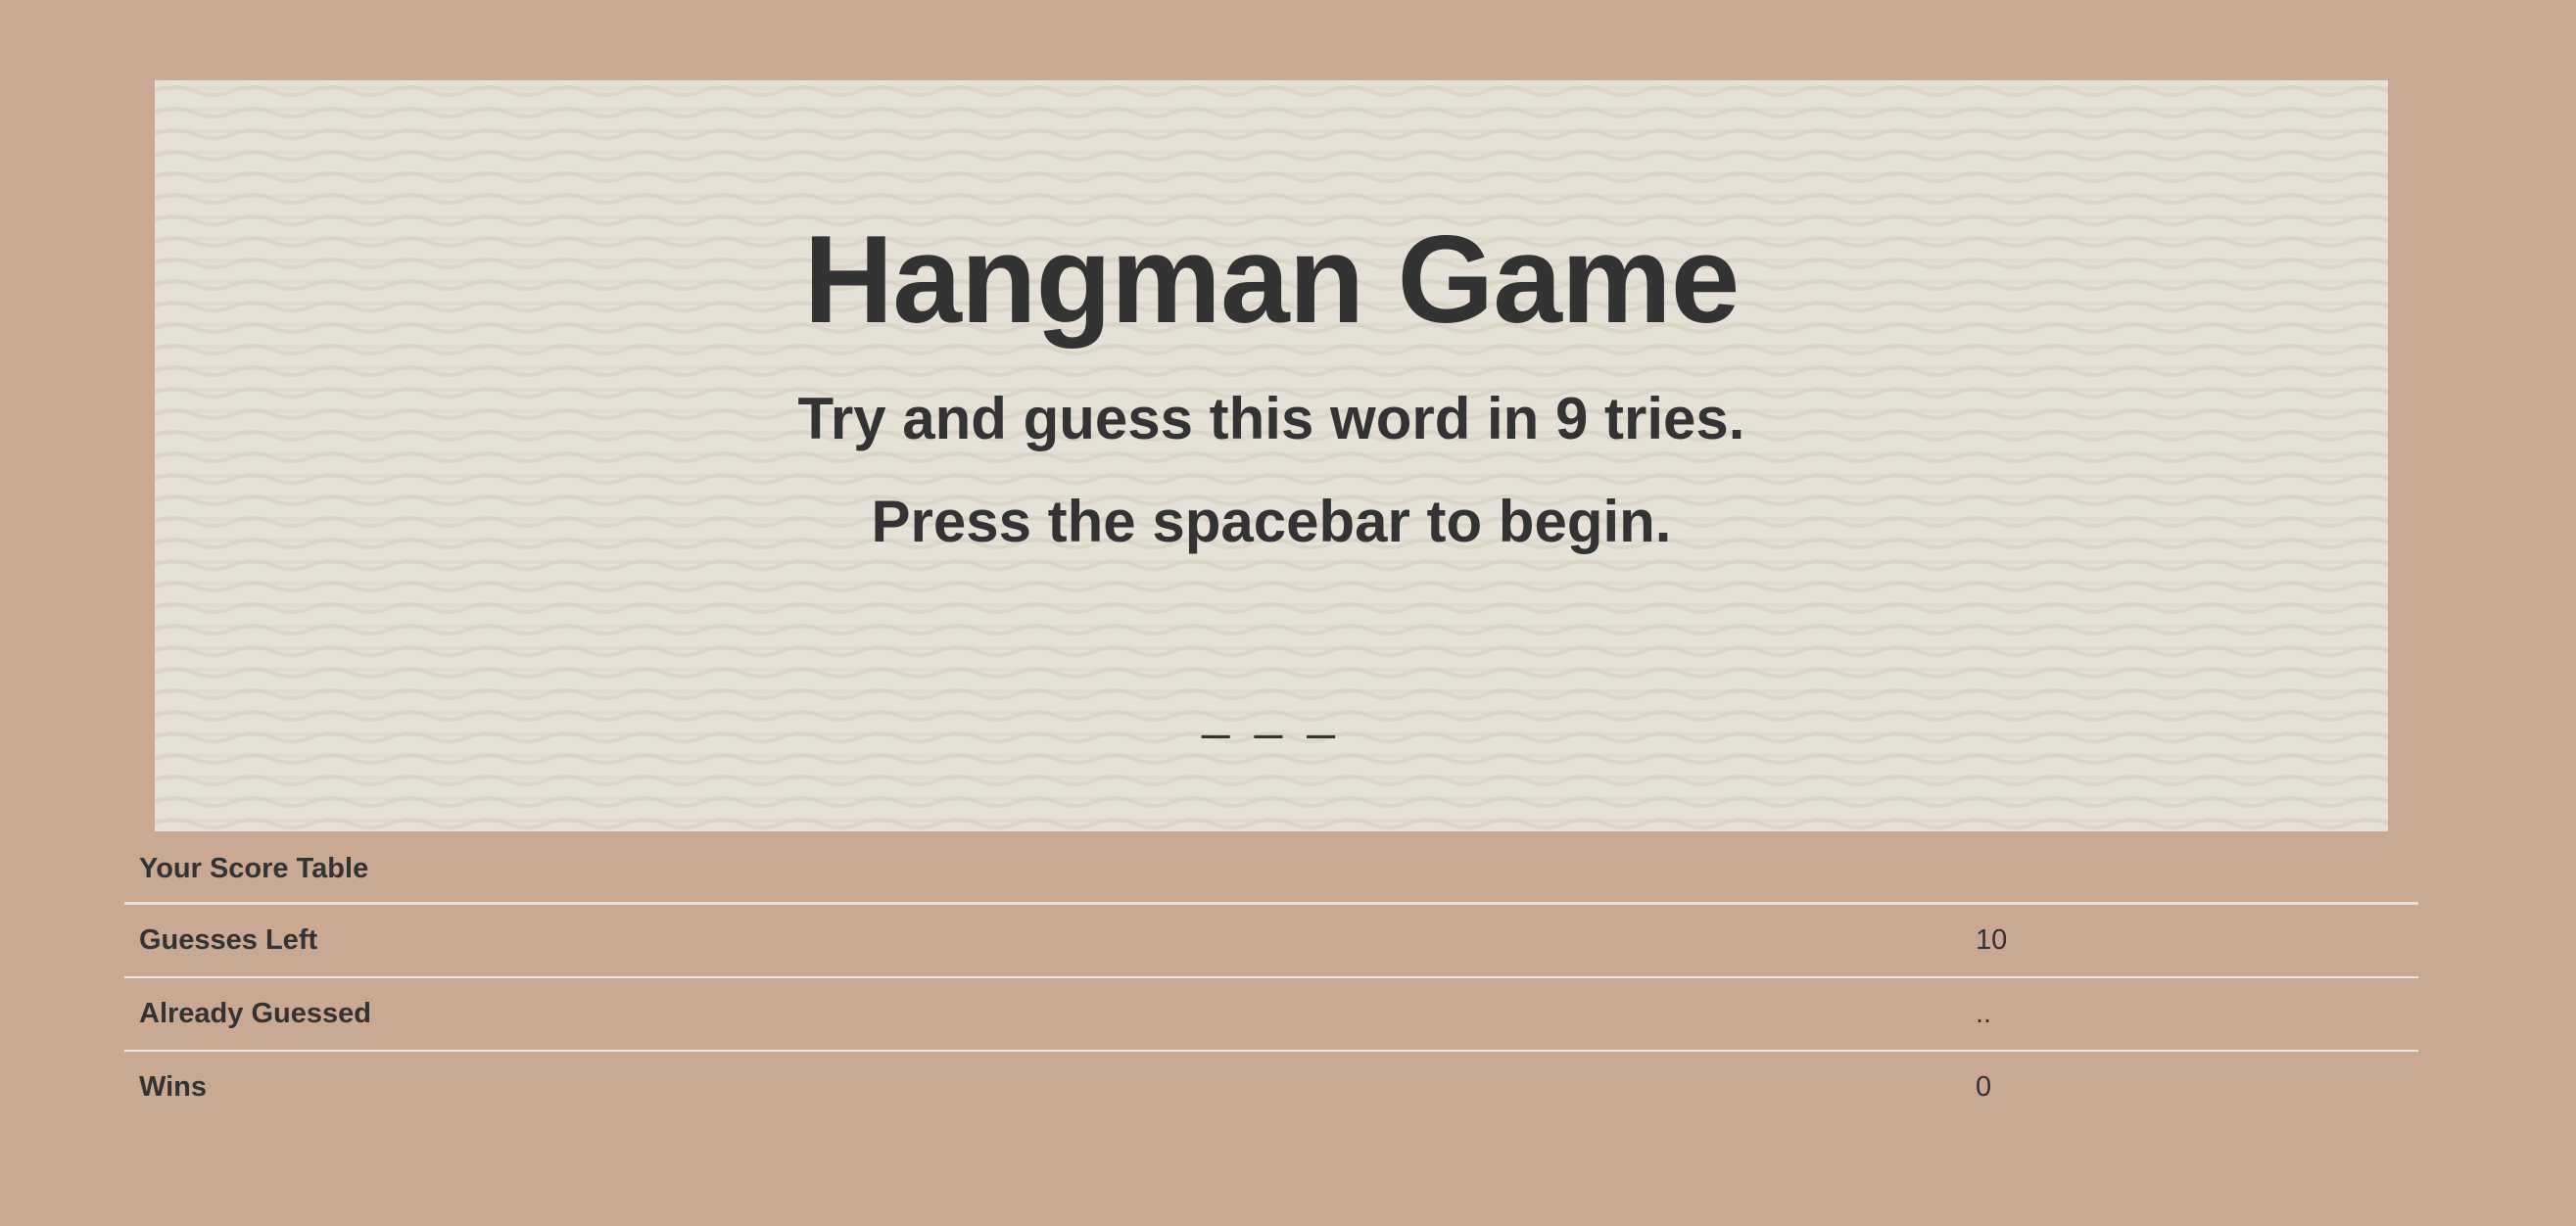  I want to click on already-guessed-value: .., so click(2189, 1013).